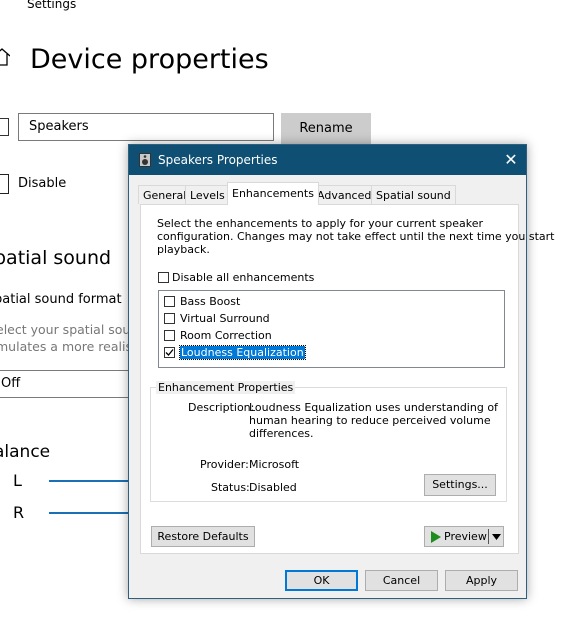 This screenshot has height=633, width=575. Describe the element at coordinates (327, 160) in the screenshot. I see `dialog-titlebar: Speakers Properties ✕` at that location.